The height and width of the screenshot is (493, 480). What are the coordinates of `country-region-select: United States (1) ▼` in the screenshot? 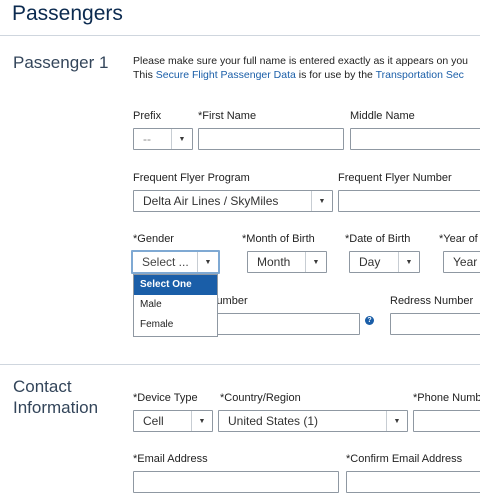 It's located at (313, 421).